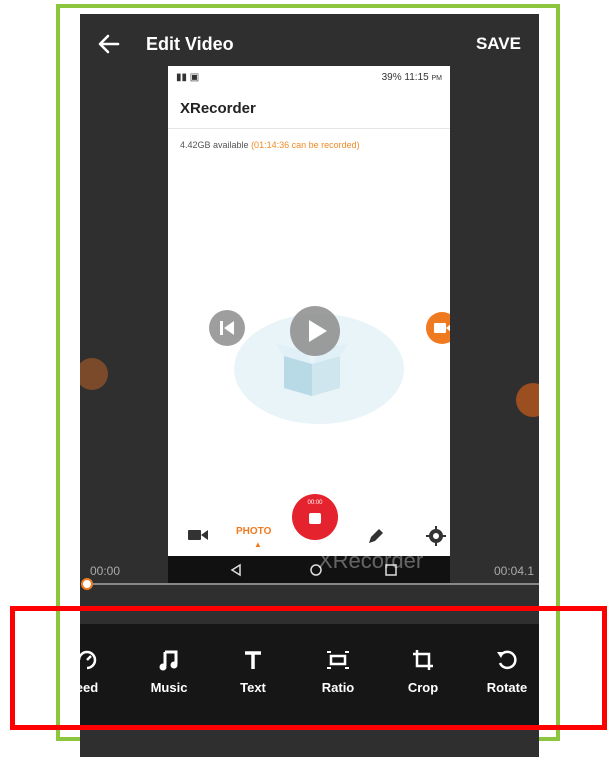  What do you see at coordinates (198, 535) in the screenshot?
I see `video-camera-icon` at bounding box center [198, 535].